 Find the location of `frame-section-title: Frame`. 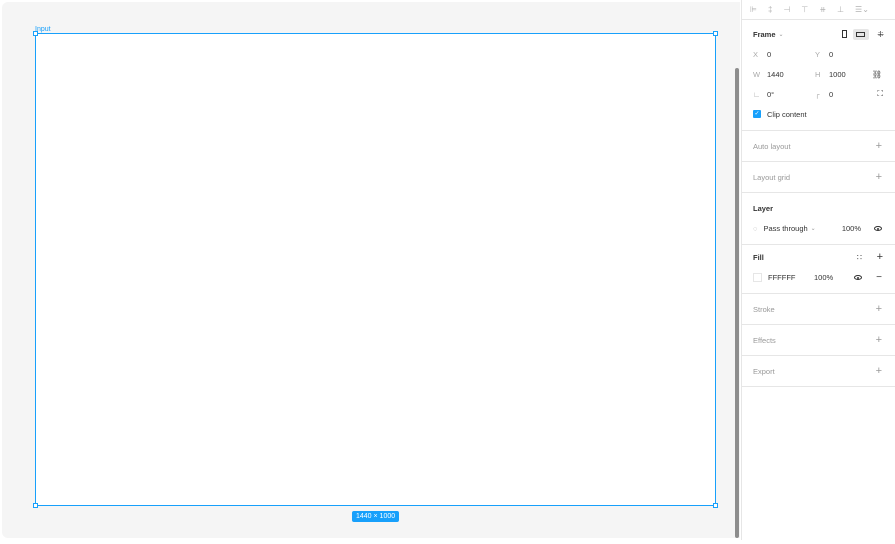

frame-section-title: Frame is located at coordinates (764, 34).